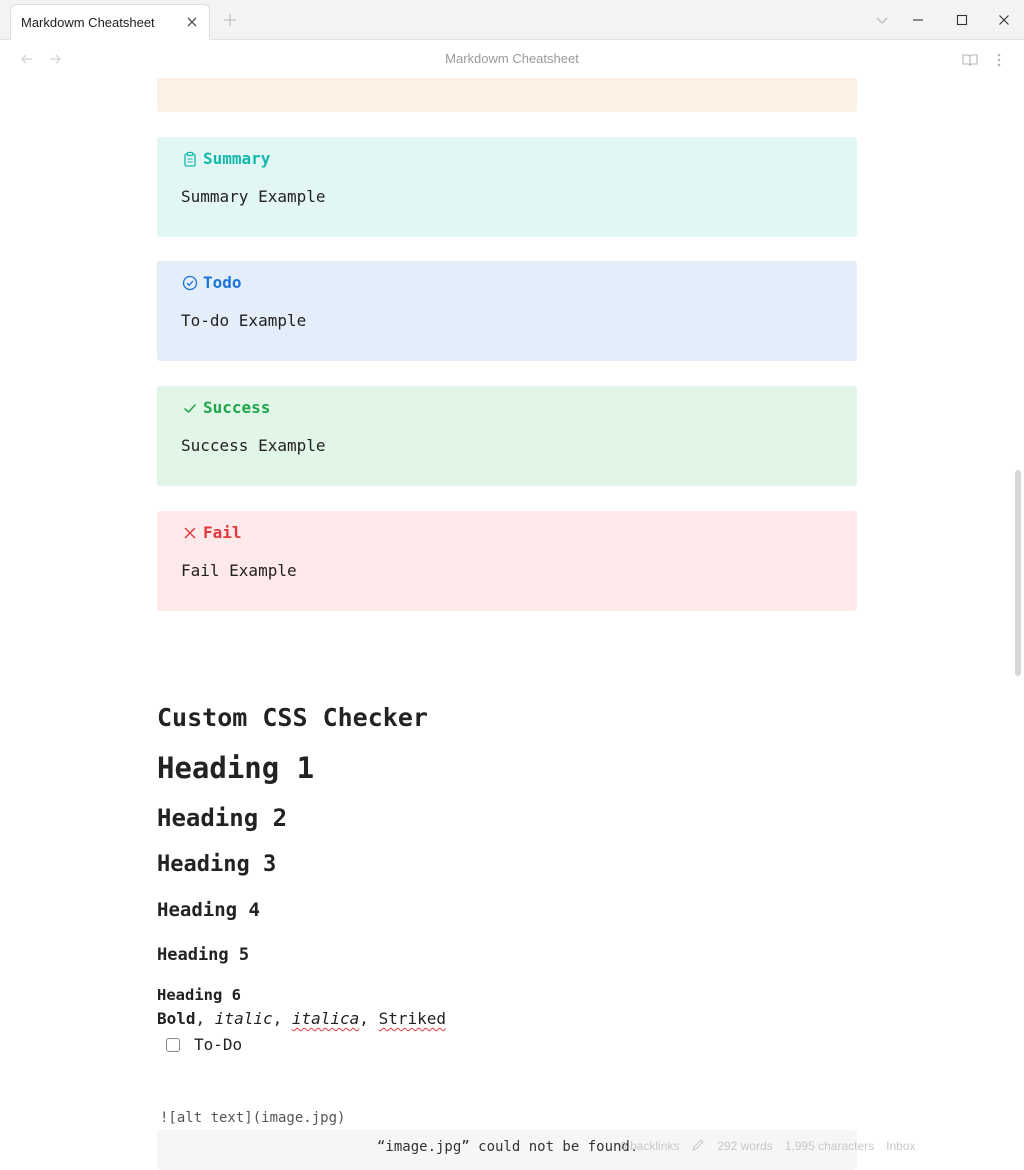 Image resolution: width=1024 pixels, height=1170 pixels. Describe the element at coordinates (218, 1044) in the screenshot. I see `todo-label: To-Do` at that location.